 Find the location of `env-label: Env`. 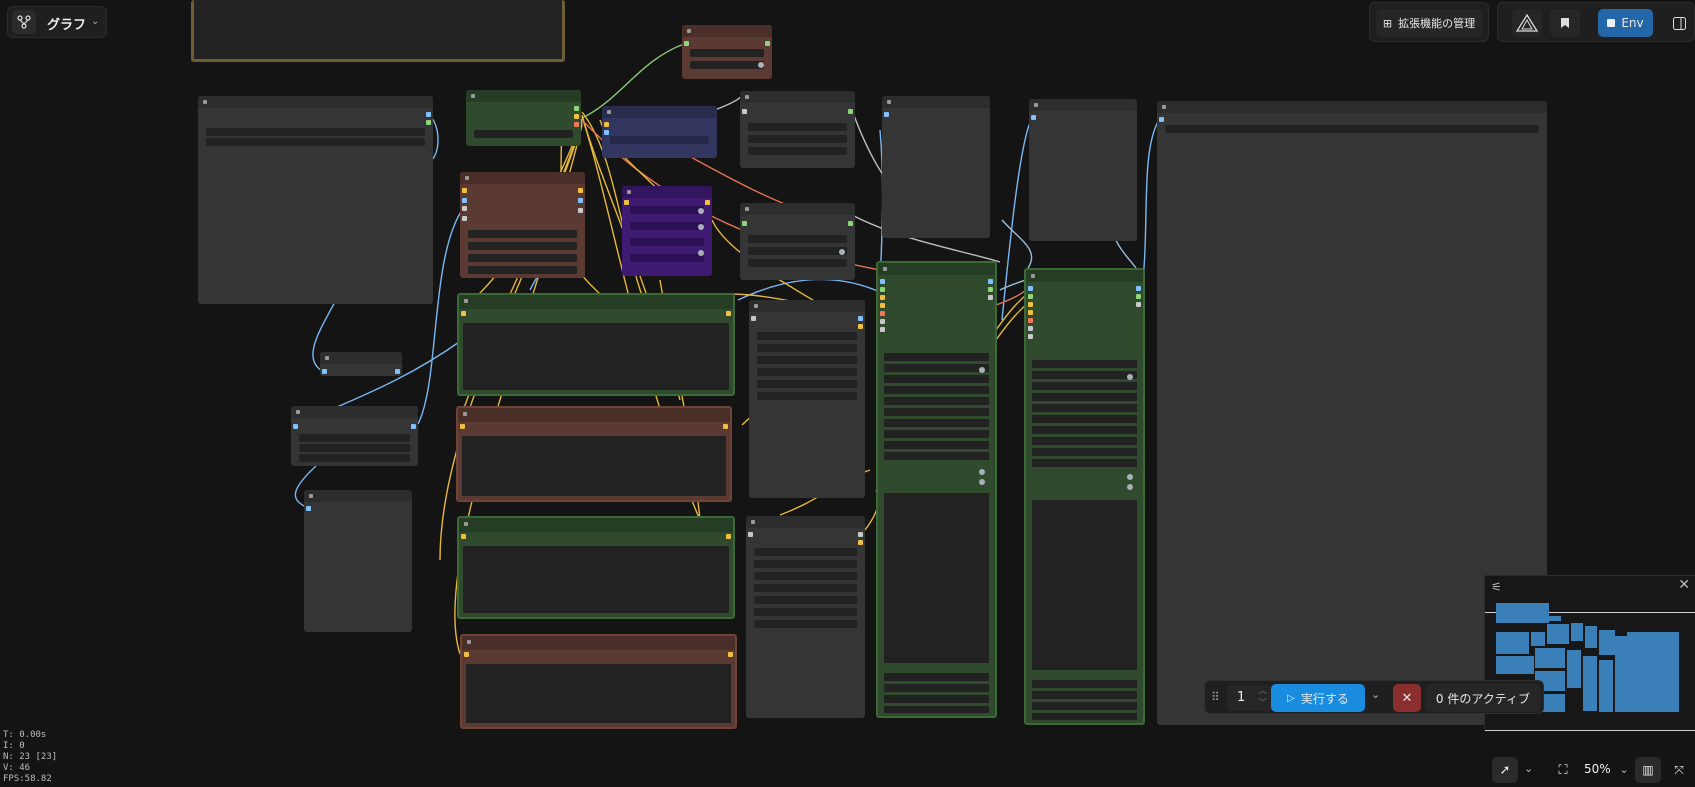

env-label: Env is located at coordinates (1632, 23).